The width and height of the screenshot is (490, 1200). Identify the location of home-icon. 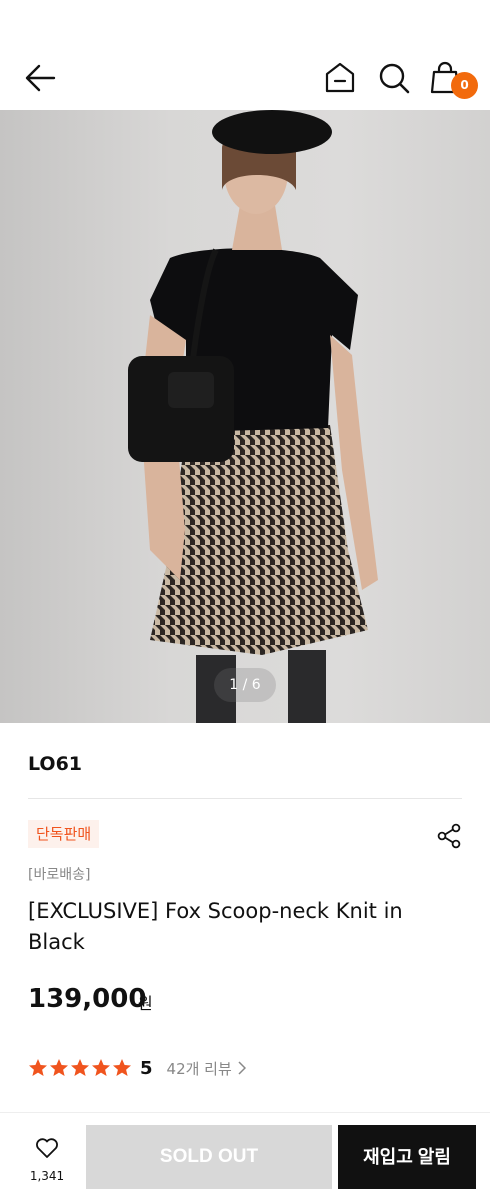
(340, 77).